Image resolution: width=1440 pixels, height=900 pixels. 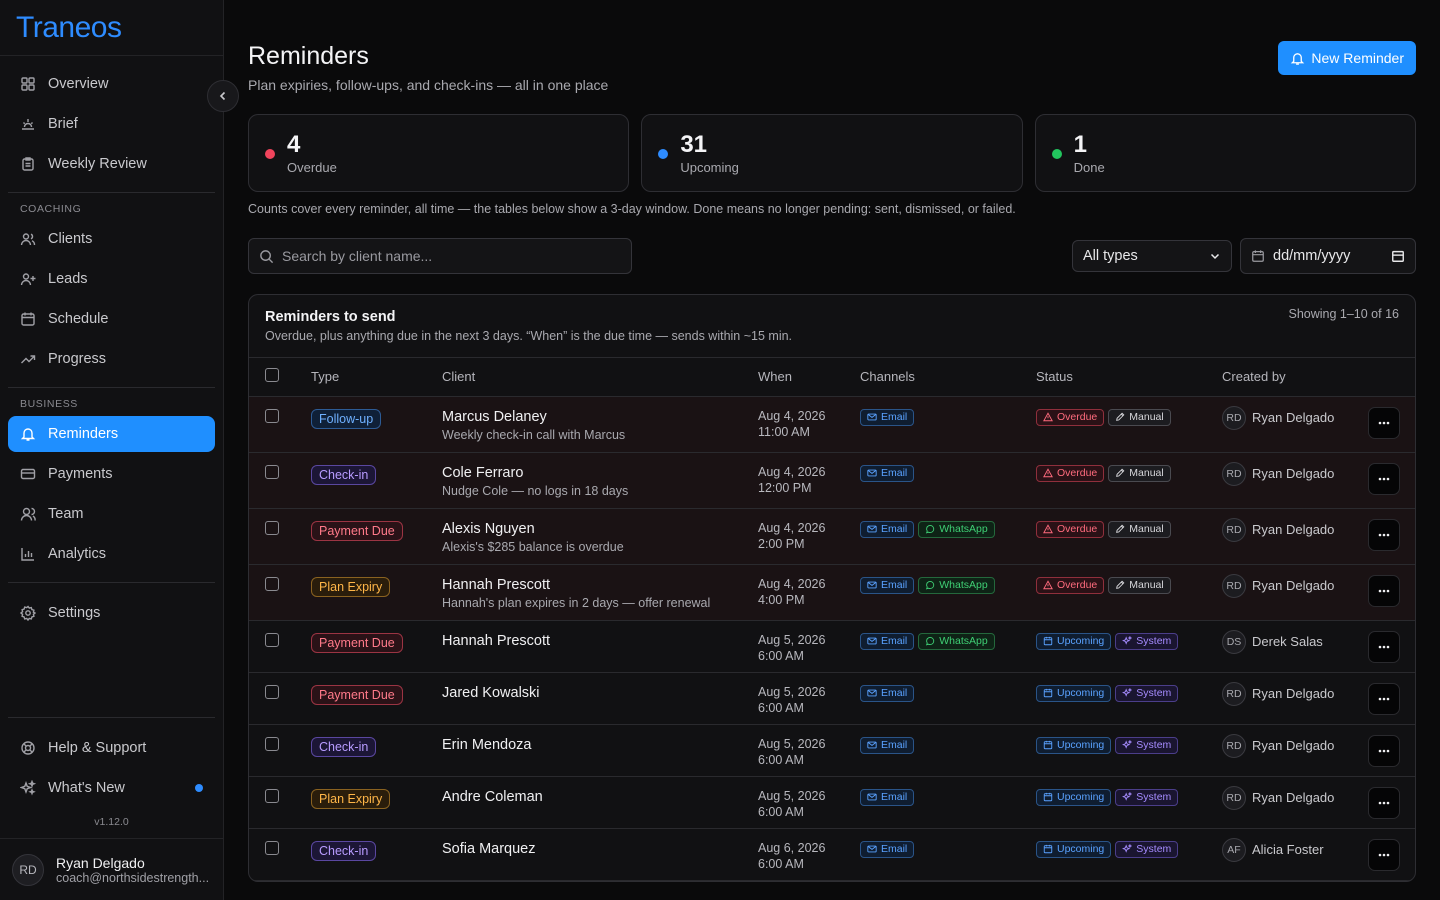 What do you see at coordinates (111, 279) in the screenshot?
I see `sidebar-item-leads: Leads` at bounding box center [111, 279].